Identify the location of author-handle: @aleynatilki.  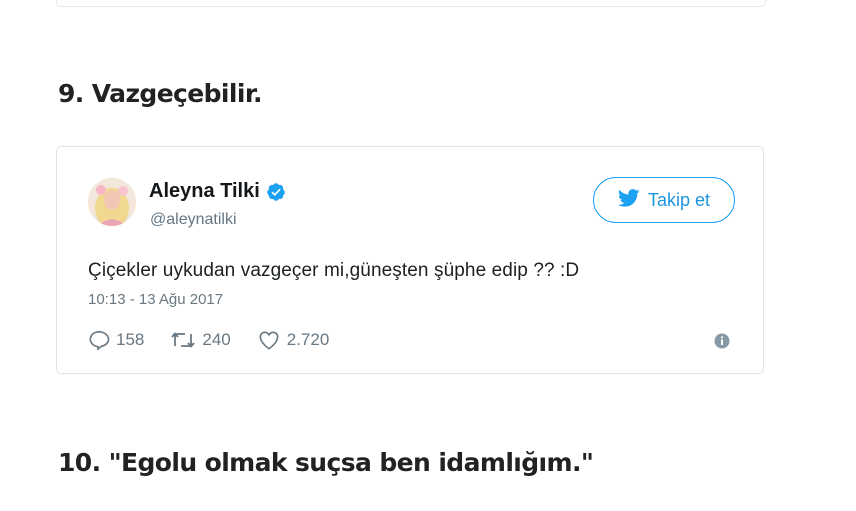
(193, 220).